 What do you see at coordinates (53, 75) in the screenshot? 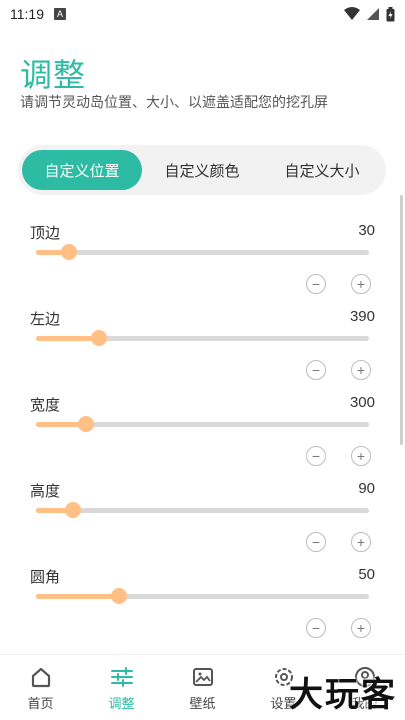
I see `page-title: 调整` at bounding box center [53, 75].